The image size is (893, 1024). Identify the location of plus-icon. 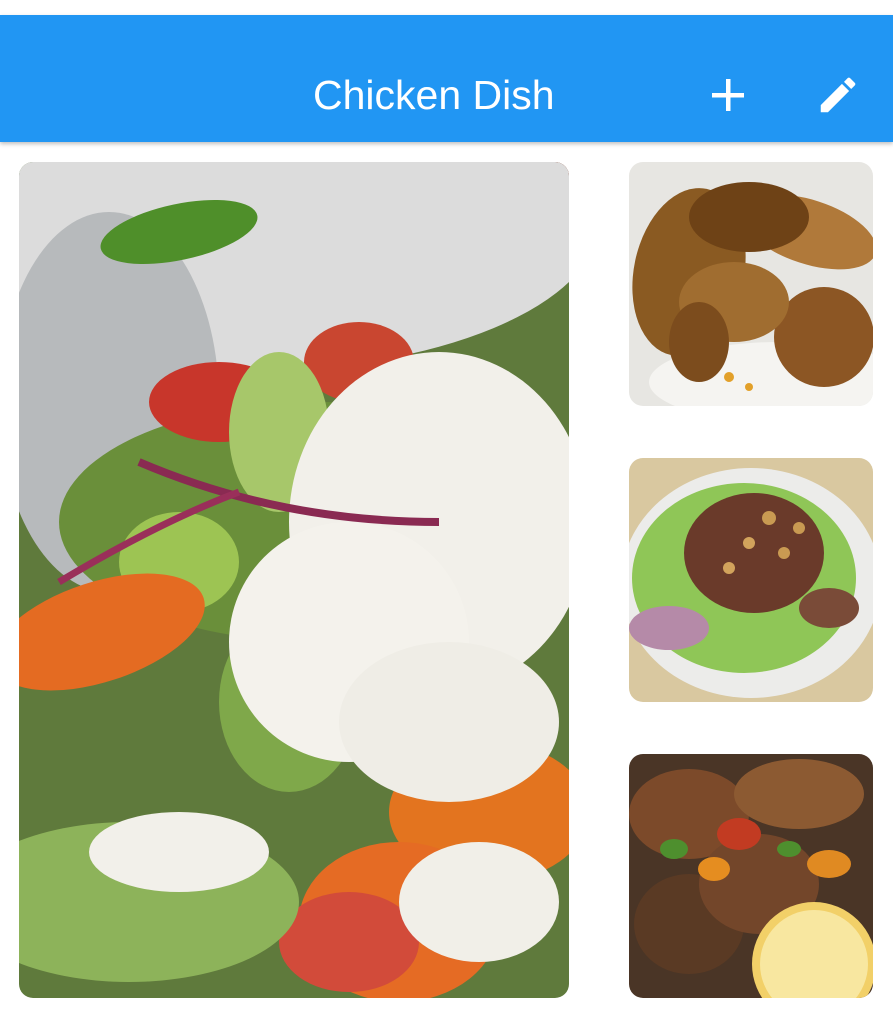
(728, 95).